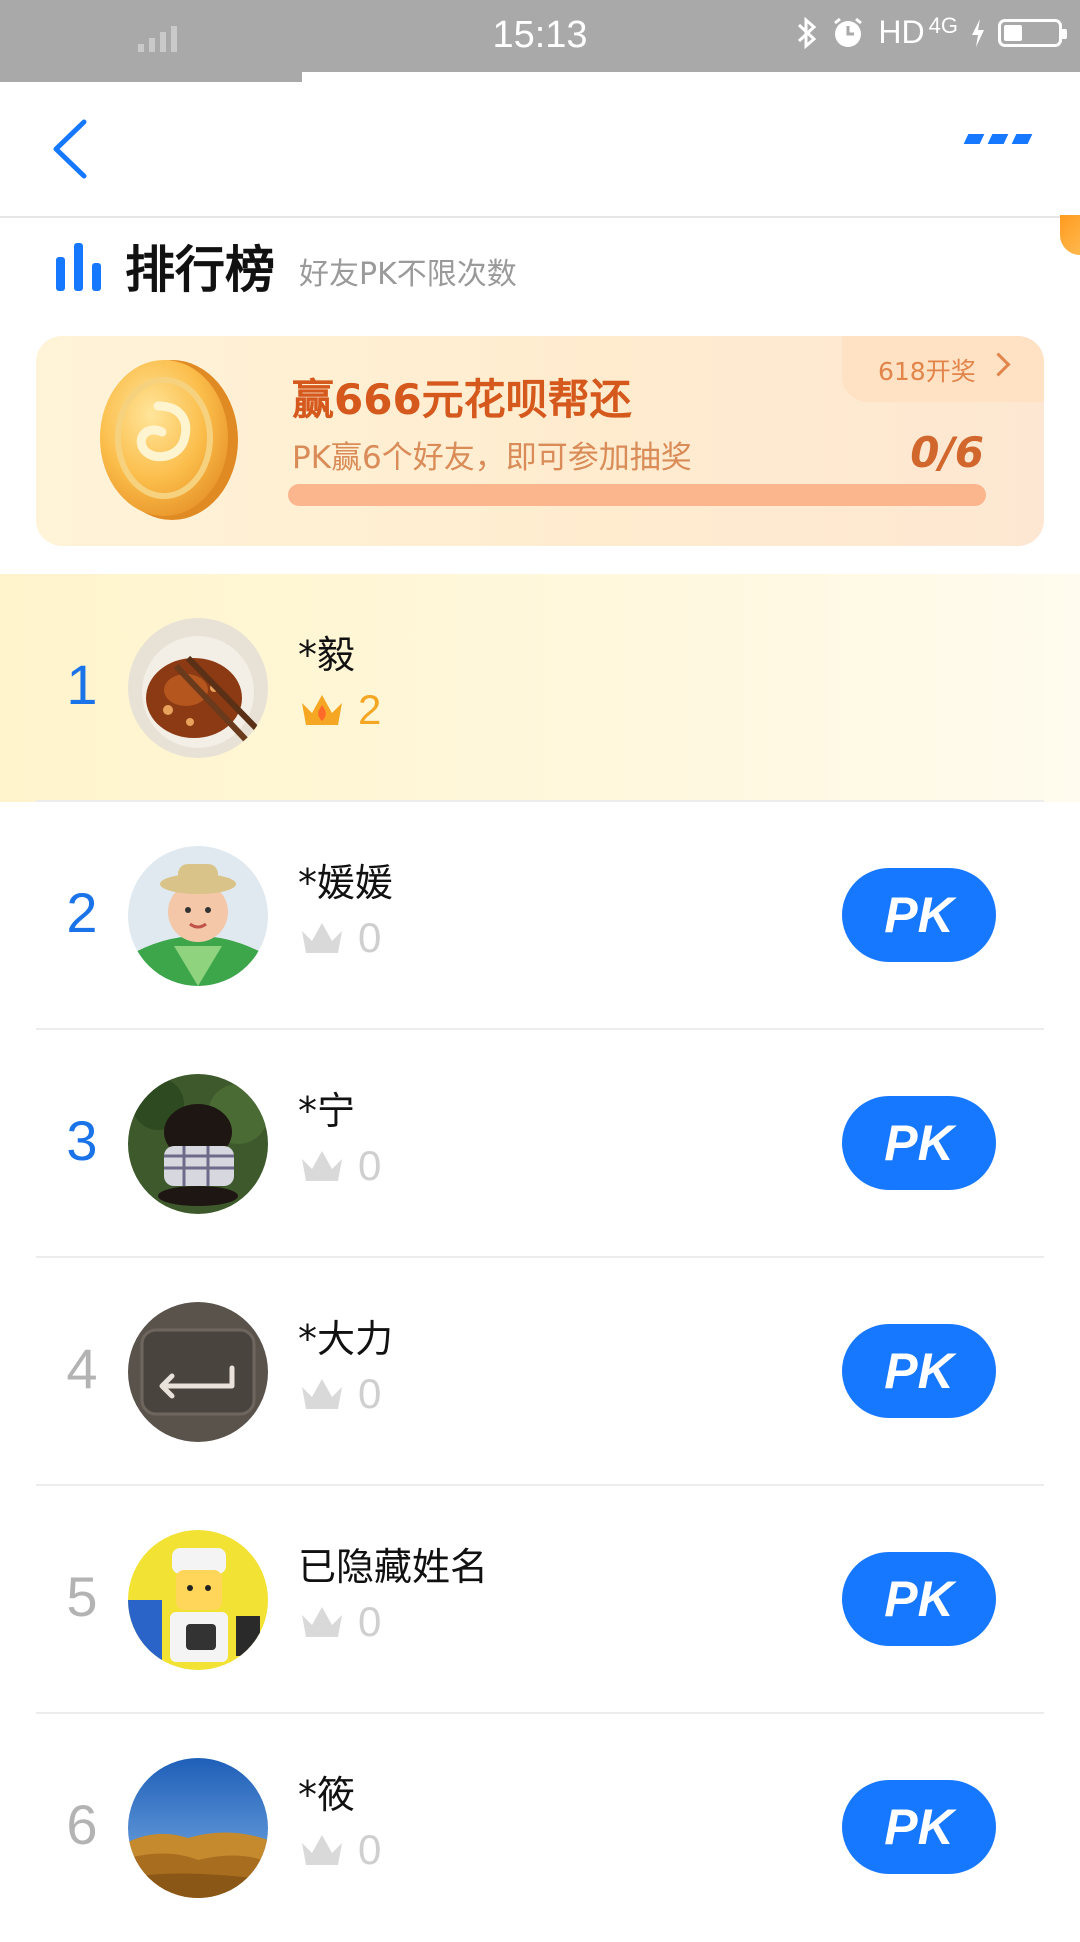 Image resolution: width=1080 pixels, height=1942 pixels. Describe the element at coordinates (78, 266) in the screenshot. I see `bar-chart-icon` at that location.